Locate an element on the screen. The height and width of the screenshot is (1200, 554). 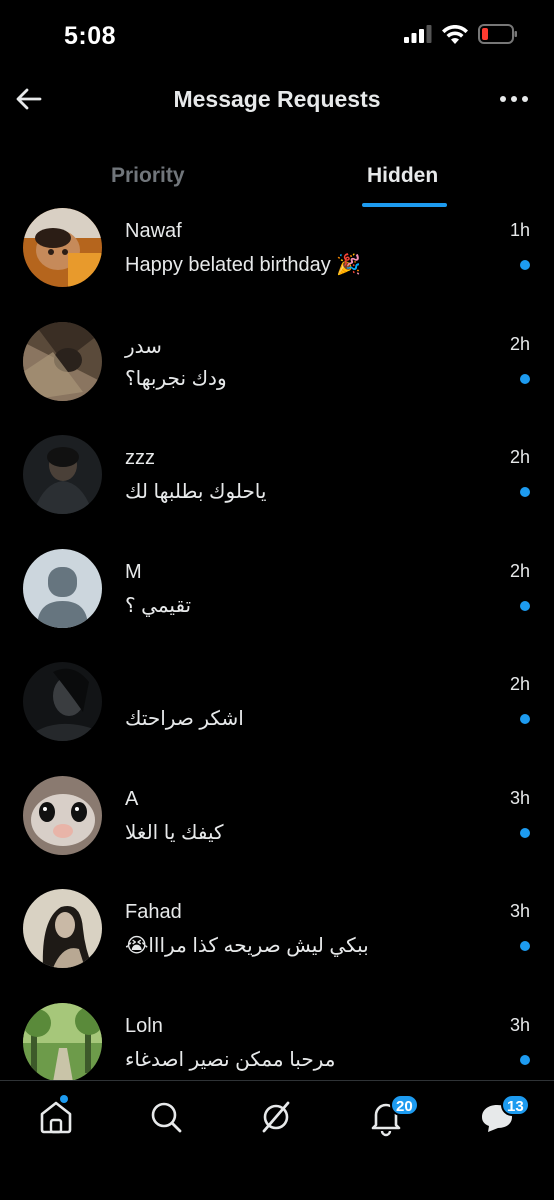
request-sender-name: Nawaf is located at coordinates (153, 231).